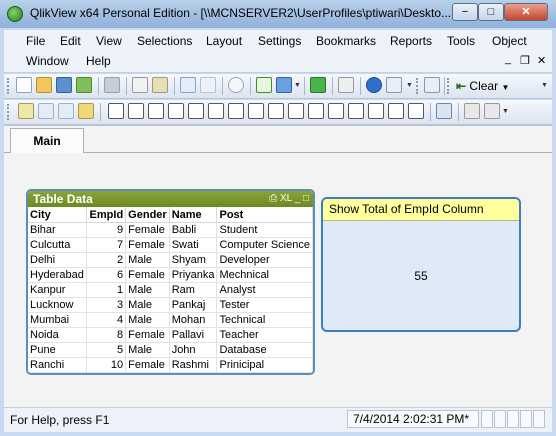 This screenshot has width=556, height=436. Describe the element at coordinates (264, 275) in the screenshot. I see `table-cell-post: Mechnical` at that location.